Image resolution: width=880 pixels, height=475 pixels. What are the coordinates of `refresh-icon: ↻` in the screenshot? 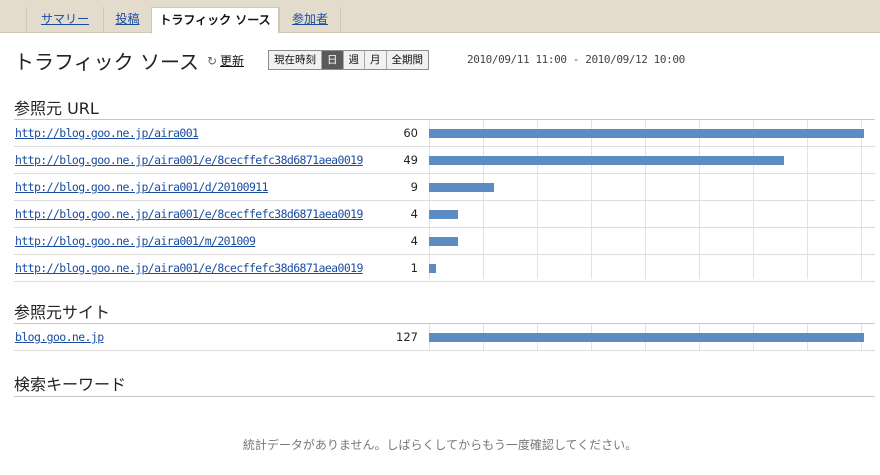 It's located at (212, 61).